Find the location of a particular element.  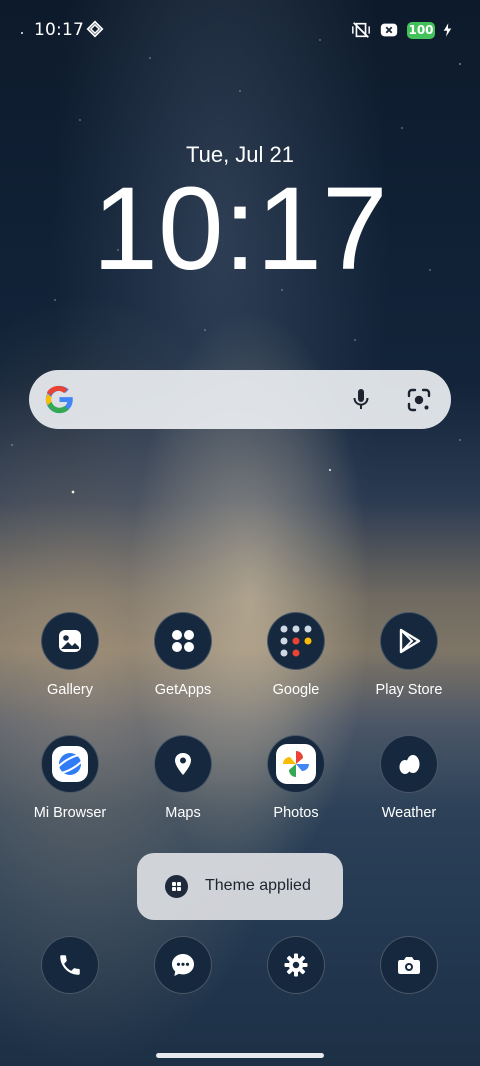

app-photos: Photos is located at coordinates (296, 778).